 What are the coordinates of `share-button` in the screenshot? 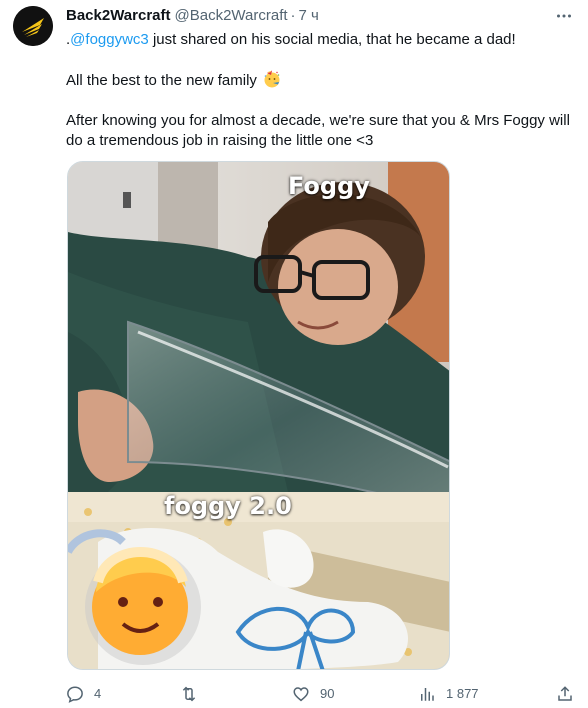 It's located at (565, 694).